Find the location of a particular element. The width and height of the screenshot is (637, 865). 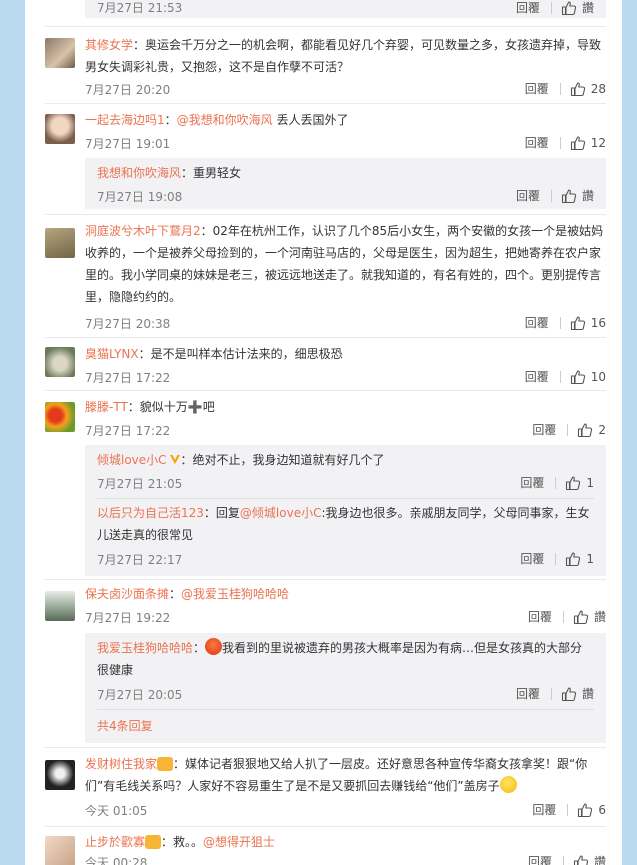

mention-link: @想得开狙士 is located at coordinates (239, 842).